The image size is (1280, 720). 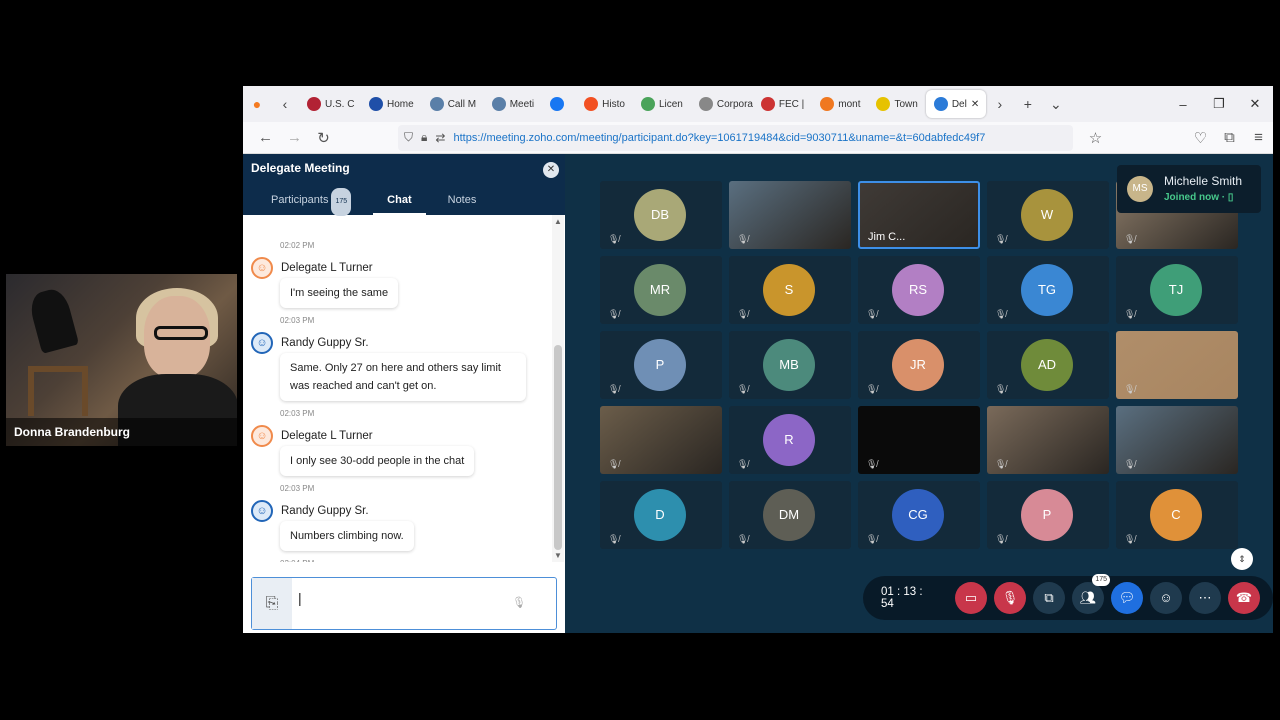 I want to click on meeting-controls: 01 : 13 : 54 ▭ 🎙︎ ⧉ 👥︎ 175 💬︎ ☺ ⋯ ☎, so click(x=1068, y=597).